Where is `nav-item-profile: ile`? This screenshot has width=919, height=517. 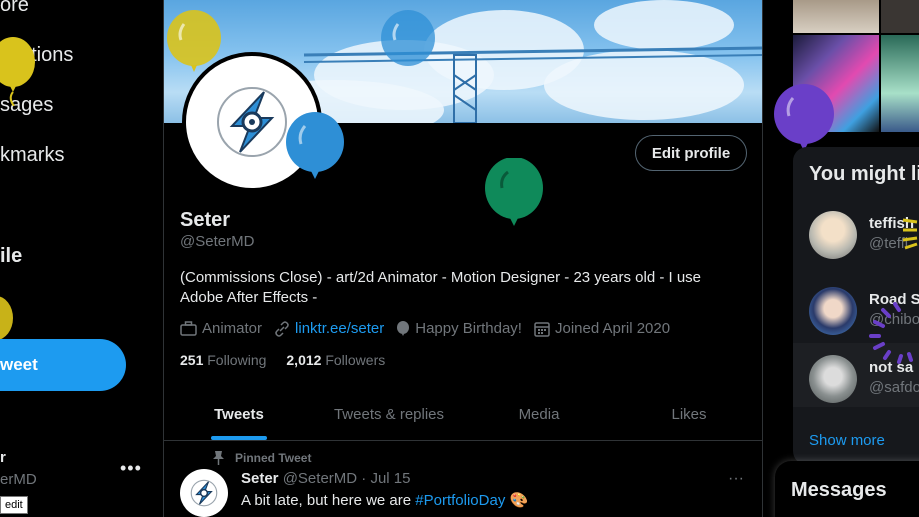 nav-item-profile: ile is located at coordinates (11, 256).